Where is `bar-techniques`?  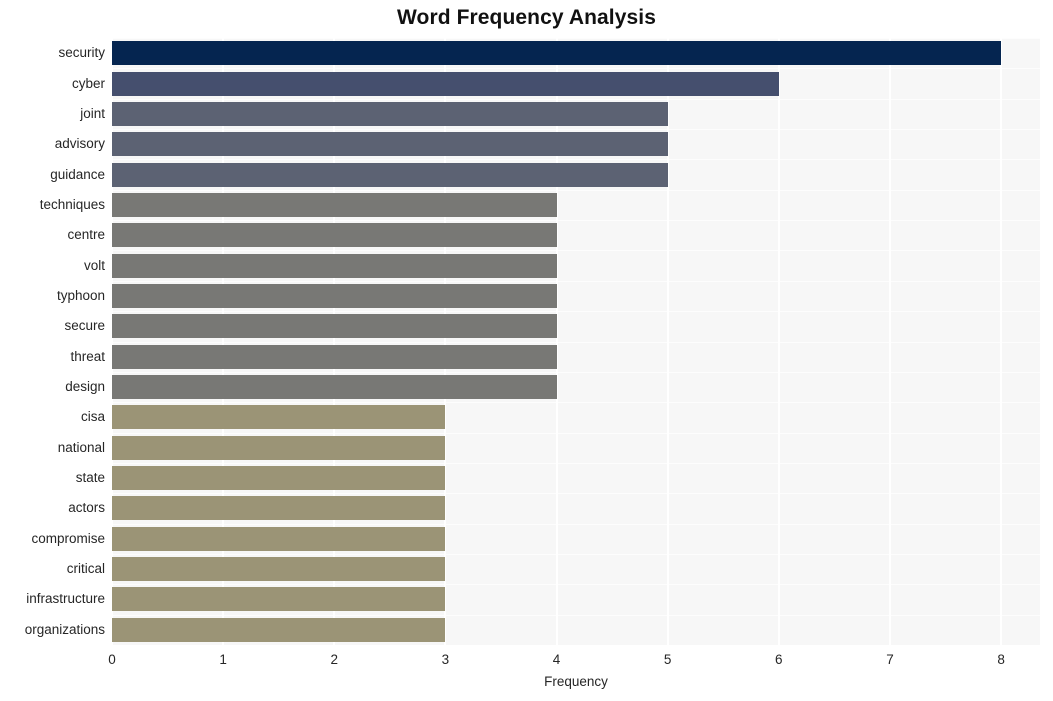
bar-techniques is located at coordinates (334, 204).